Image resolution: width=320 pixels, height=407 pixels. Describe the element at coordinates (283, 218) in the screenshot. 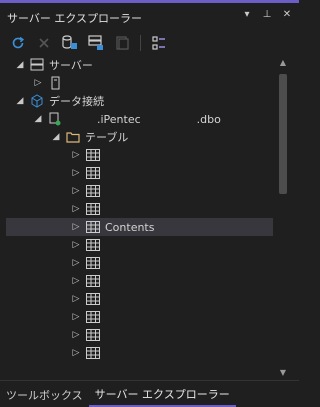

I see `vertical-scrollbar: ▲ ▼` at that location.